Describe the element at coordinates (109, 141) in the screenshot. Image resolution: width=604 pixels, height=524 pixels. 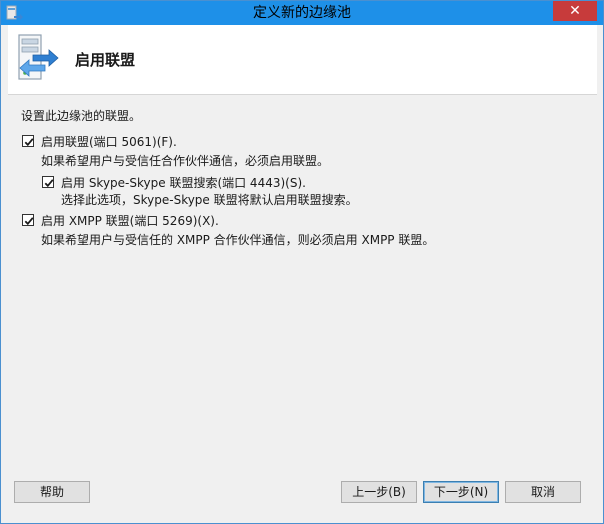
I see `federation-label: 启用联盟(端口 5061)(F).` at that location.